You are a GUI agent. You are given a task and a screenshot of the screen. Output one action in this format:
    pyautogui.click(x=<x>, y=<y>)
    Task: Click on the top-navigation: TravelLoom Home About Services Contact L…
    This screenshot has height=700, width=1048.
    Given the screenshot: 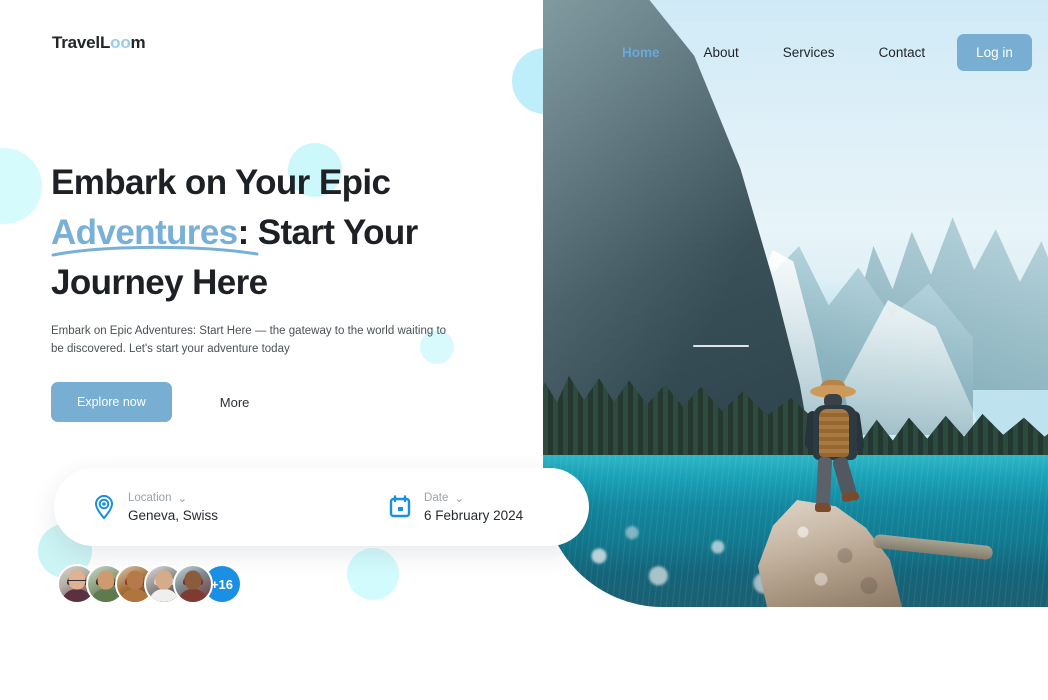 What is the action you would take?
    pyautogui.click(x=524, y=44)
    